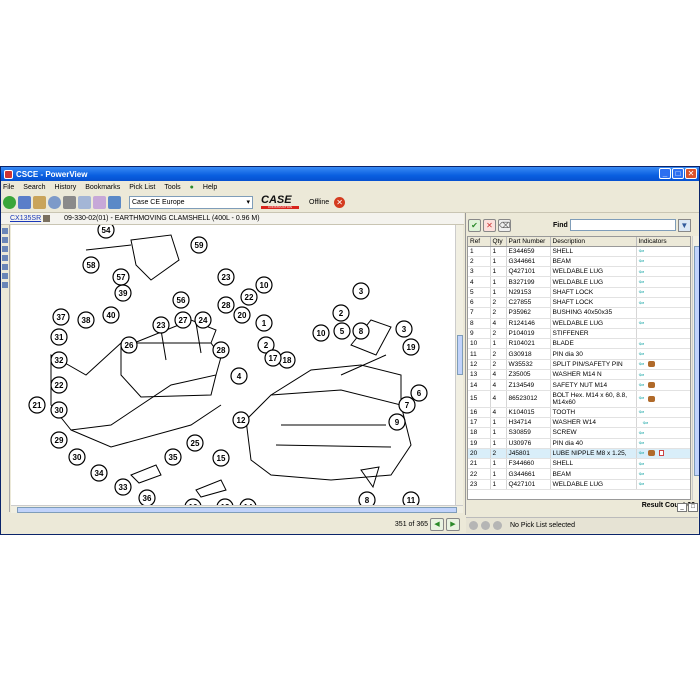 The height and width of the screenshot is (700, 700). Describe the element at coordinates (34, 187) in the screenshot. I see `menu-search: Search` at that location.